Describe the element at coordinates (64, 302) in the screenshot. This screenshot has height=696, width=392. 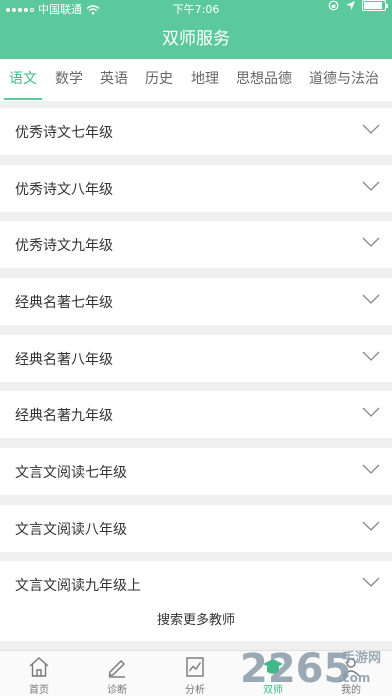
I see `list-item-label: 经典名著七年级` at that location.